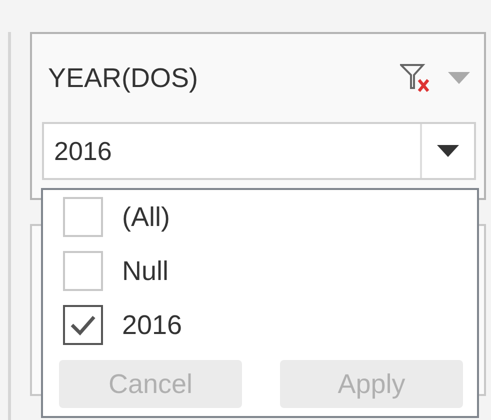 The height and width of the screenshot is (420, 491). I want to click on option-label: 2016, so click(152, 325).